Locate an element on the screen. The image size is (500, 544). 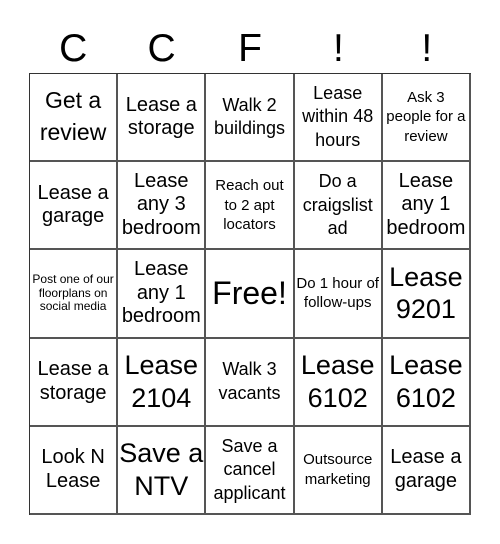
bingo-cell: Get a review is located at coordinates (74, 118).